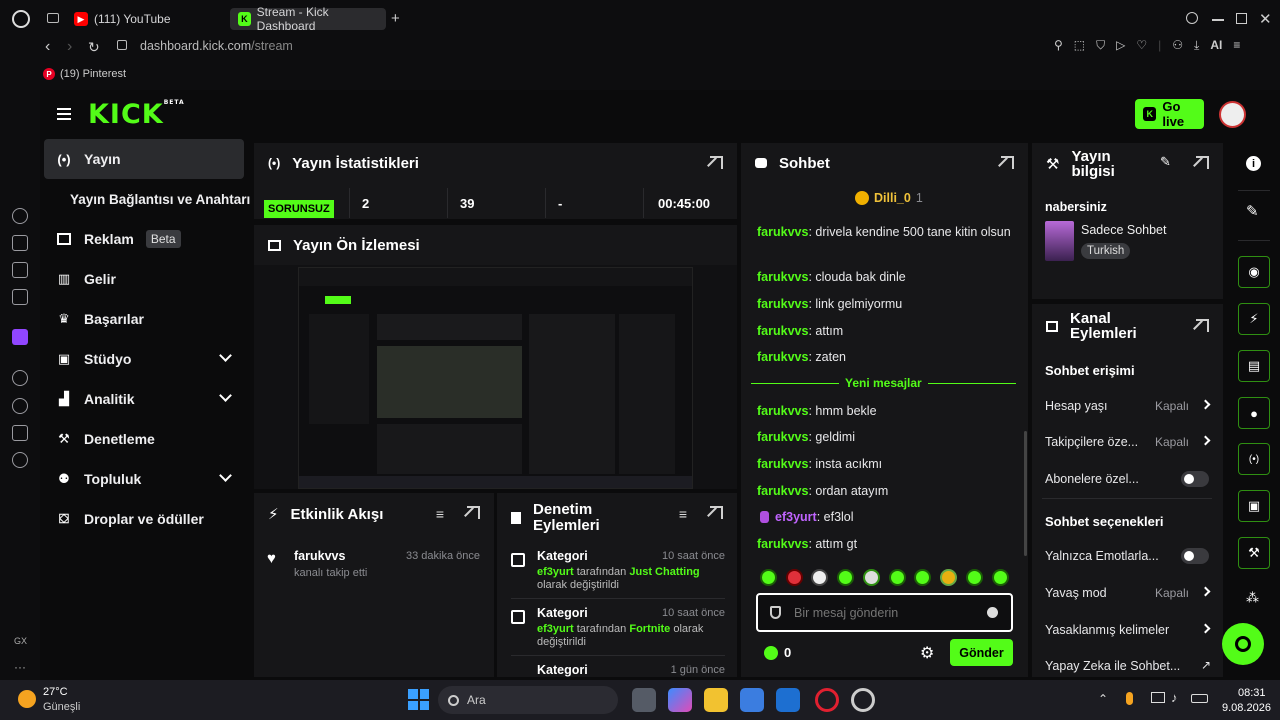  I want to click on info-icon: i, so click(1253, 163).